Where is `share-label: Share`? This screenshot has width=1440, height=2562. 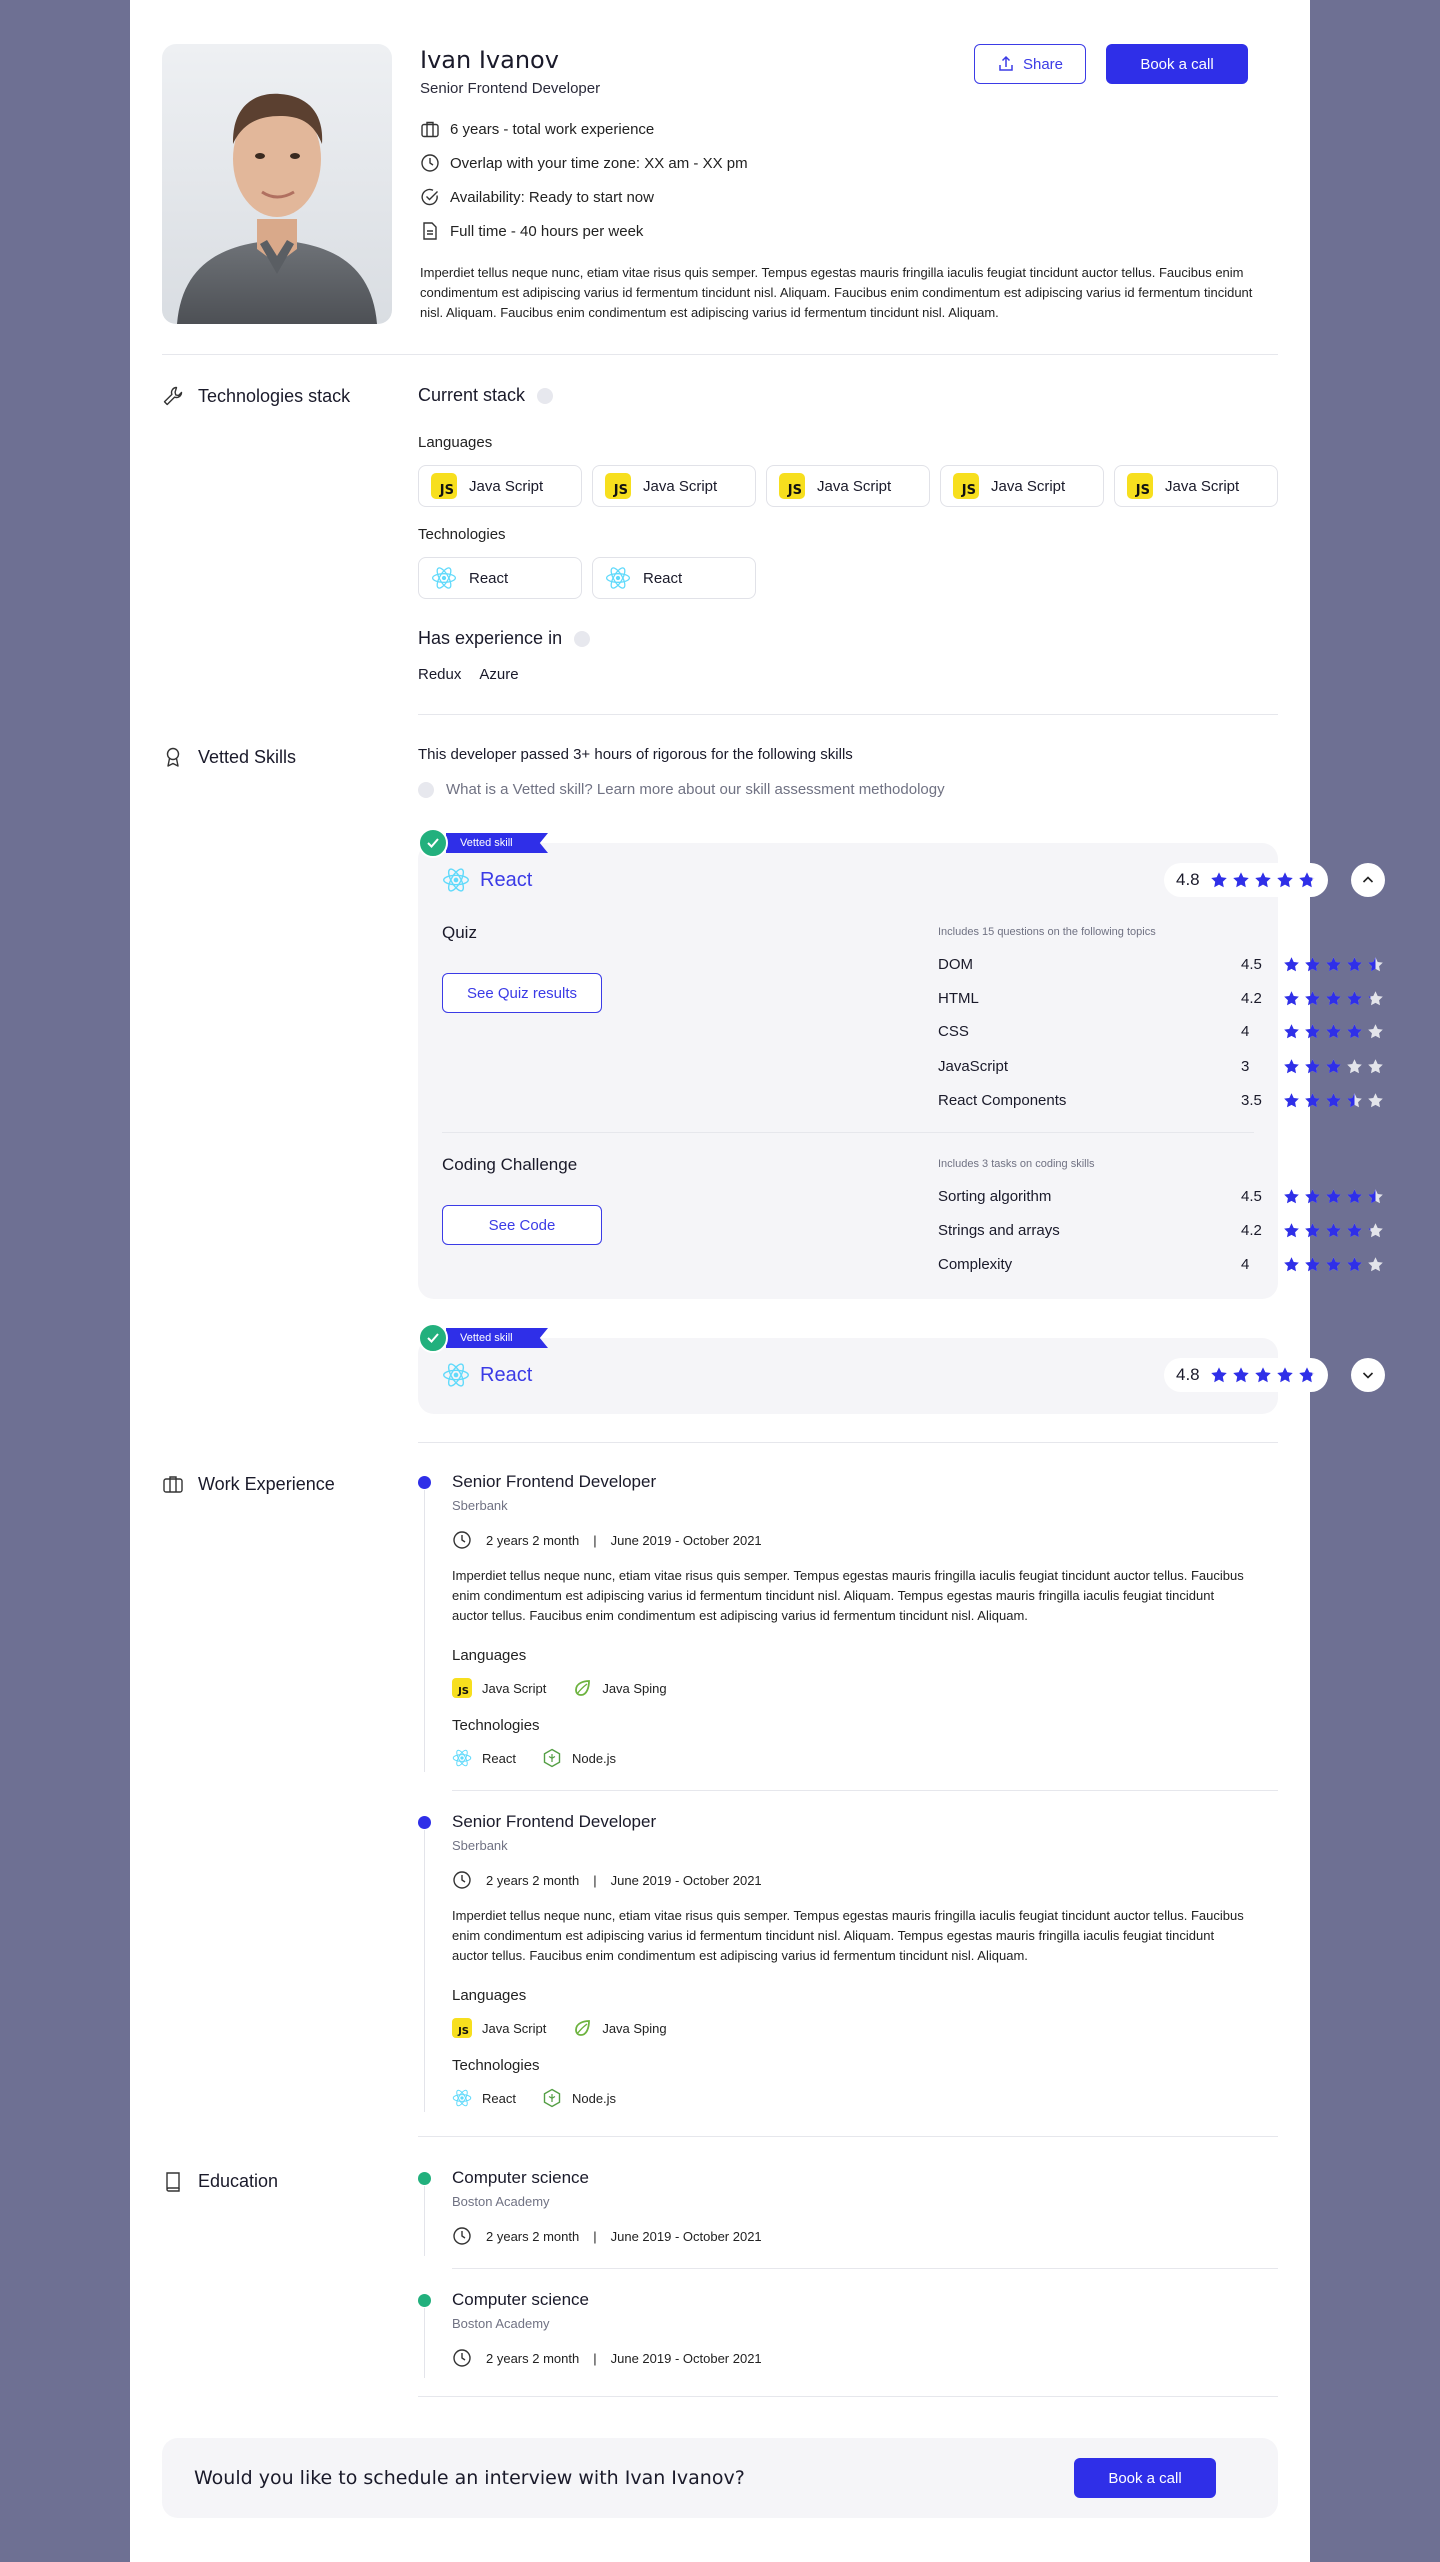 share-label: Share is located at coordinates (1043, 64).